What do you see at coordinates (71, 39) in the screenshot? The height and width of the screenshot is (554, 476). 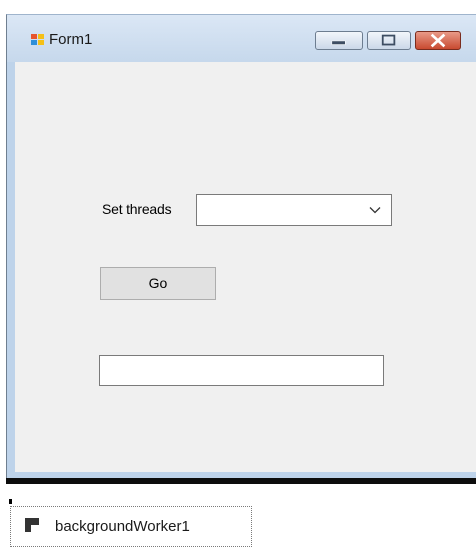 I see `window-title: Form1` at bounding box center [71, 39].